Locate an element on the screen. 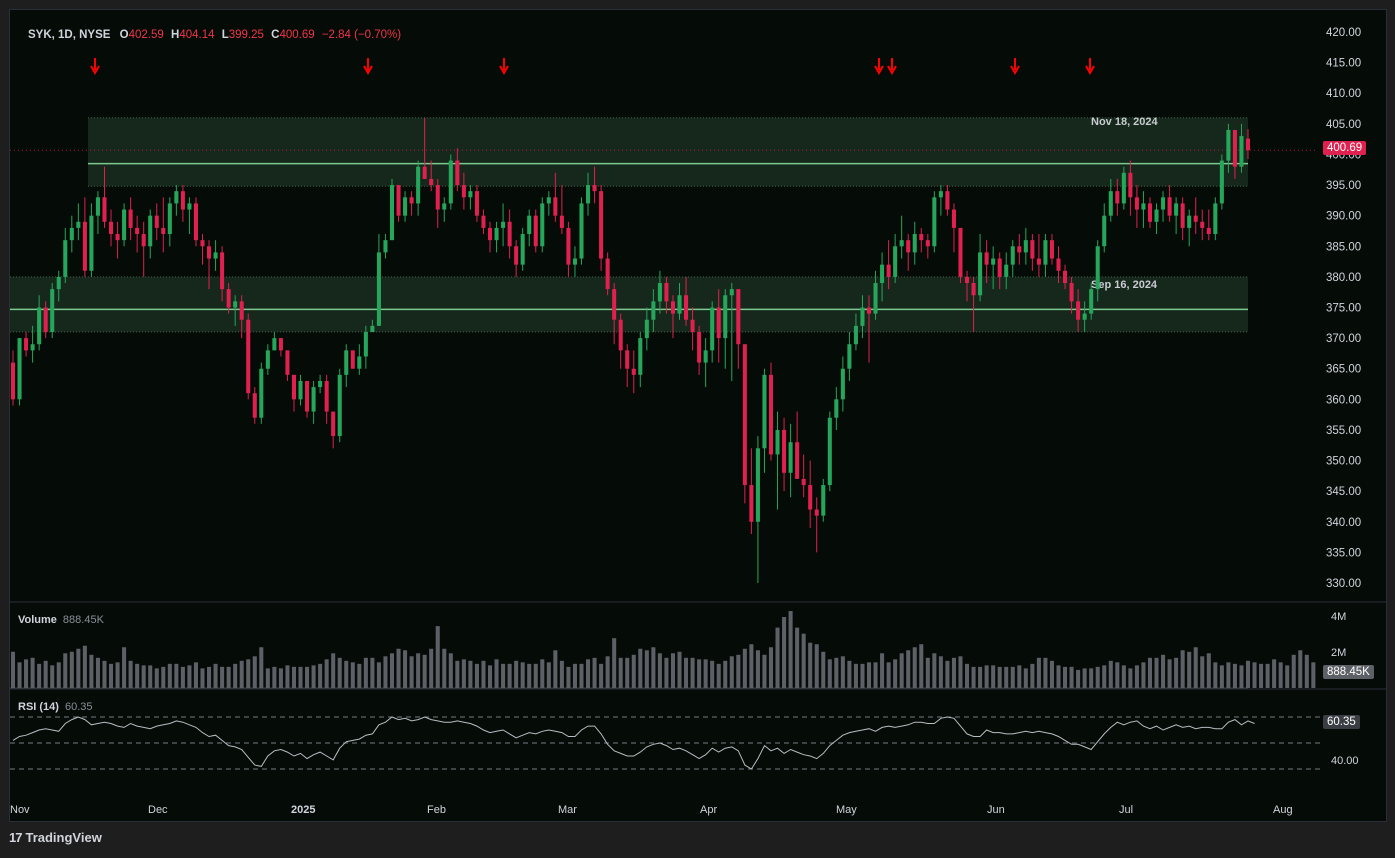 This screenshot has height=858, width=1395. time-tick-label: Aug is located at coordinates (1283, 810).